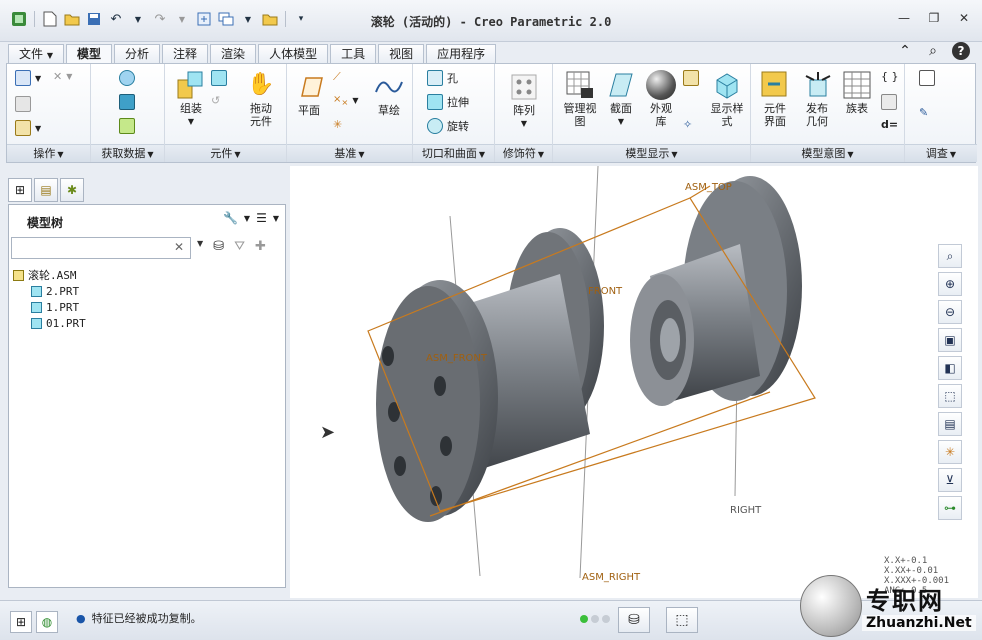  I want to click on copy-button, so click(23, 104).